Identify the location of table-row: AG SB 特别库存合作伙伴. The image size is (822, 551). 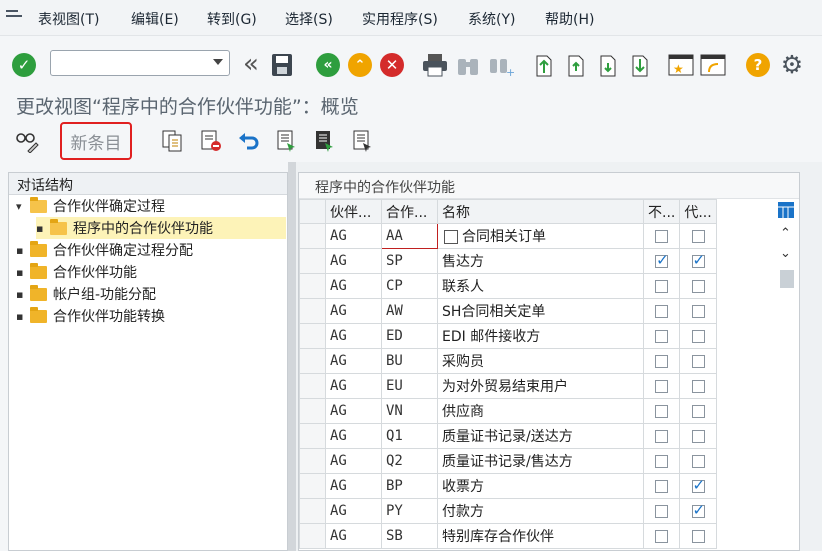
(508, 536).